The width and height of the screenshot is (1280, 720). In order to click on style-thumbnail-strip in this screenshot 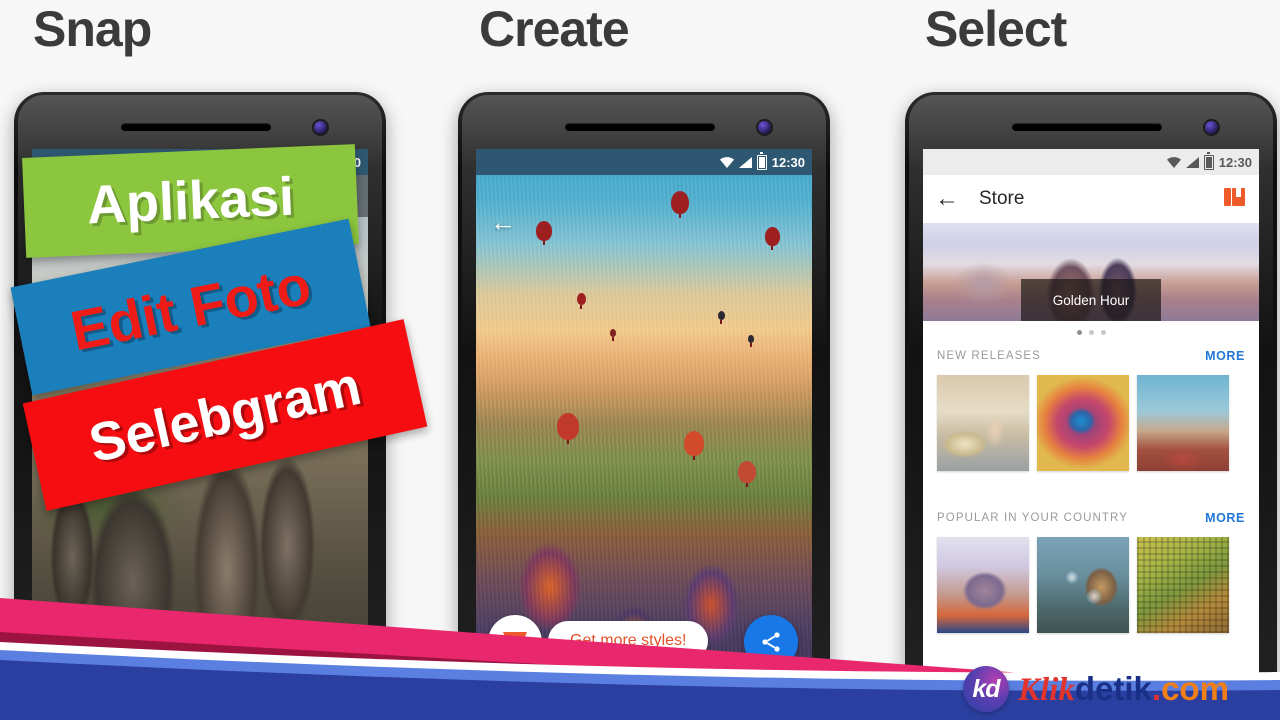, I will do `click(644, 696)`.